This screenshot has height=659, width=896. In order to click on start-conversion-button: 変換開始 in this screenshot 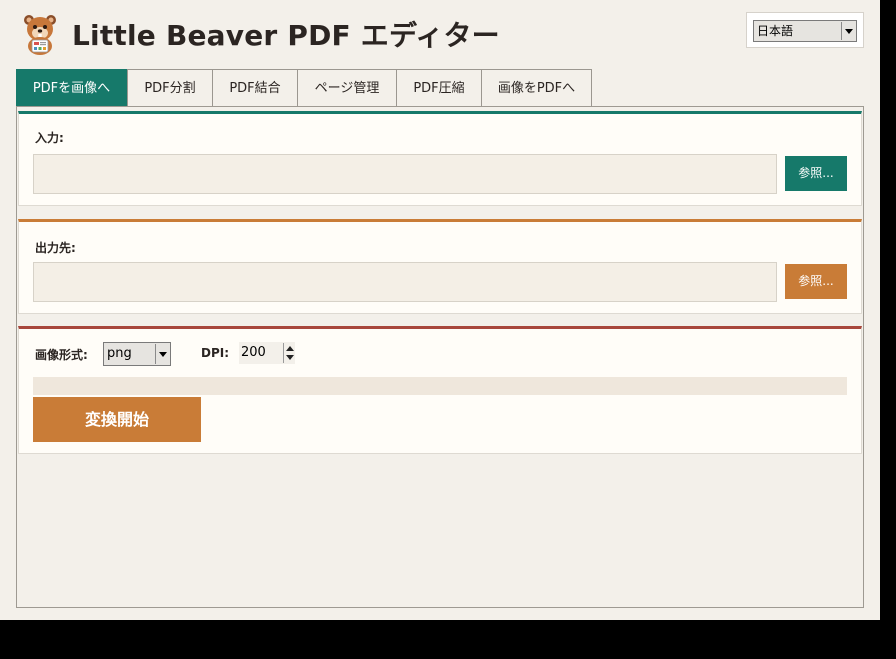, I will do `click(117, 419)`.